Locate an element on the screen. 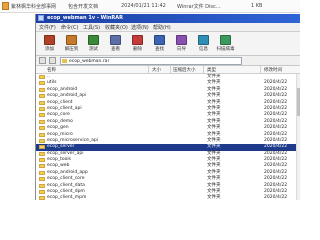 This screenshot has height=240, width=320. test-icon is located at coordinates (93, 40).